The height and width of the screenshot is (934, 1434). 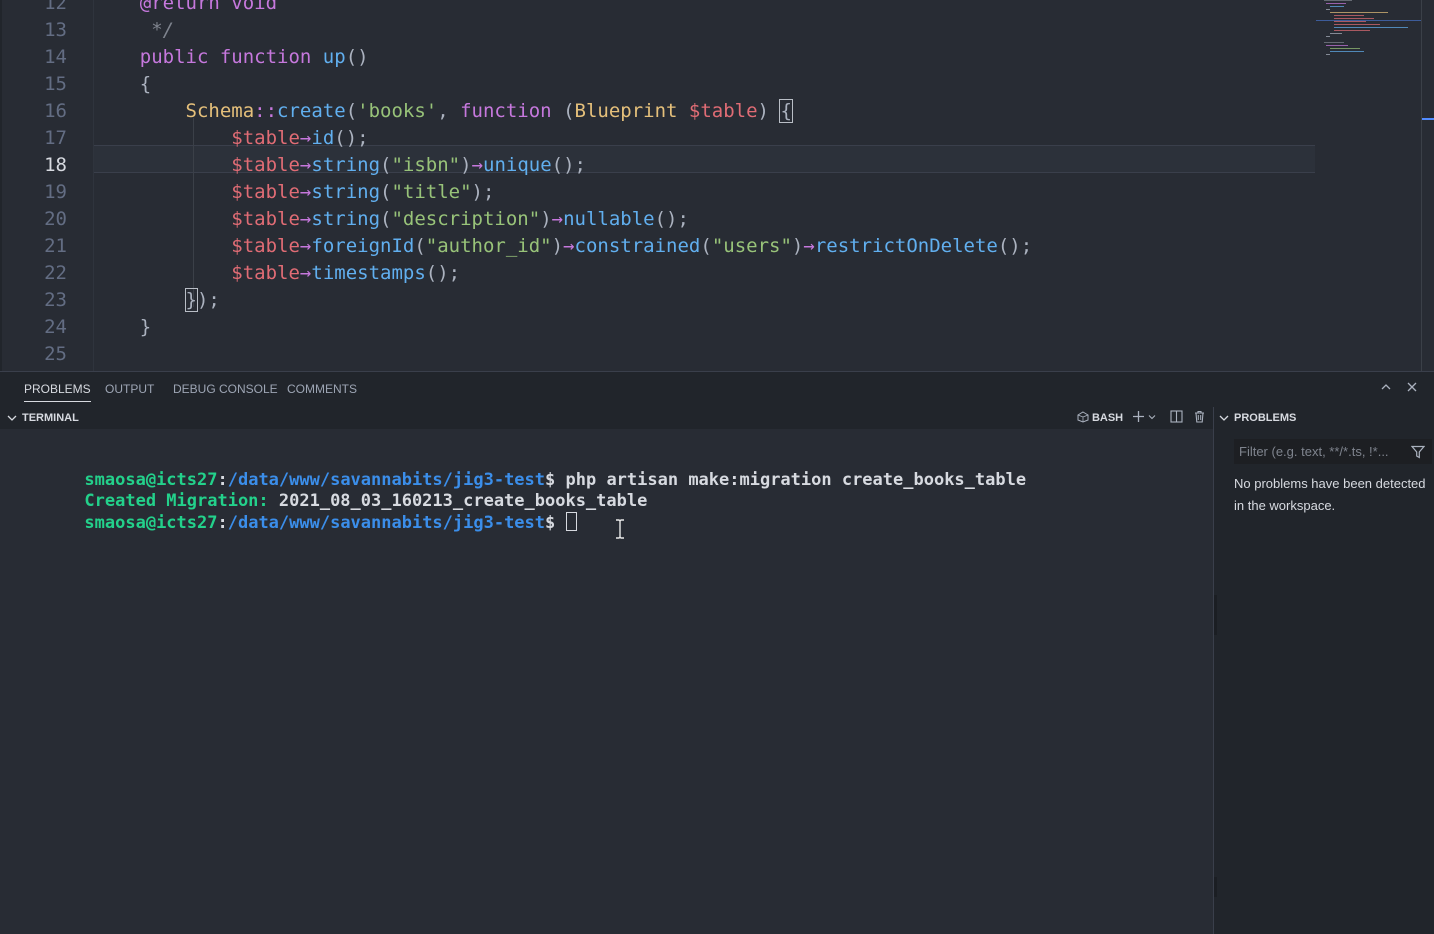 I want to click on code-token: "users", so click(x=751, y=246).